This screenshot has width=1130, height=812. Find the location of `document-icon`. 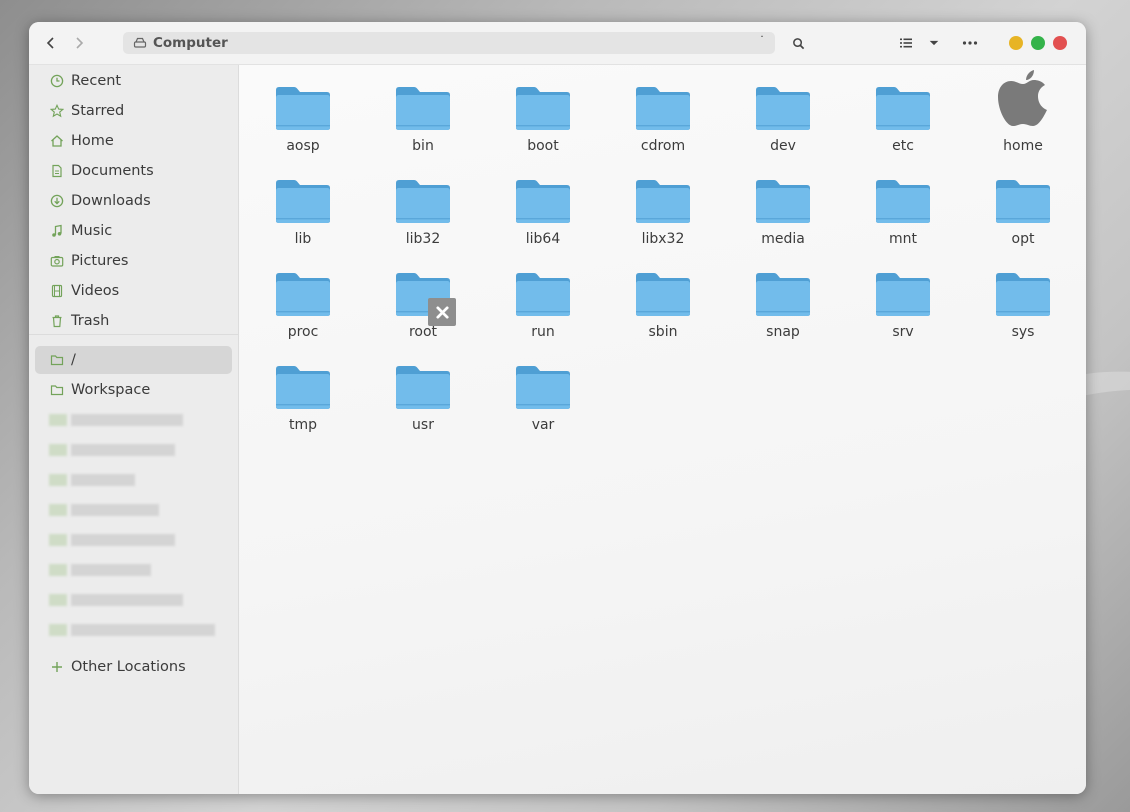

document-icon is located at coordinates (57, 171).